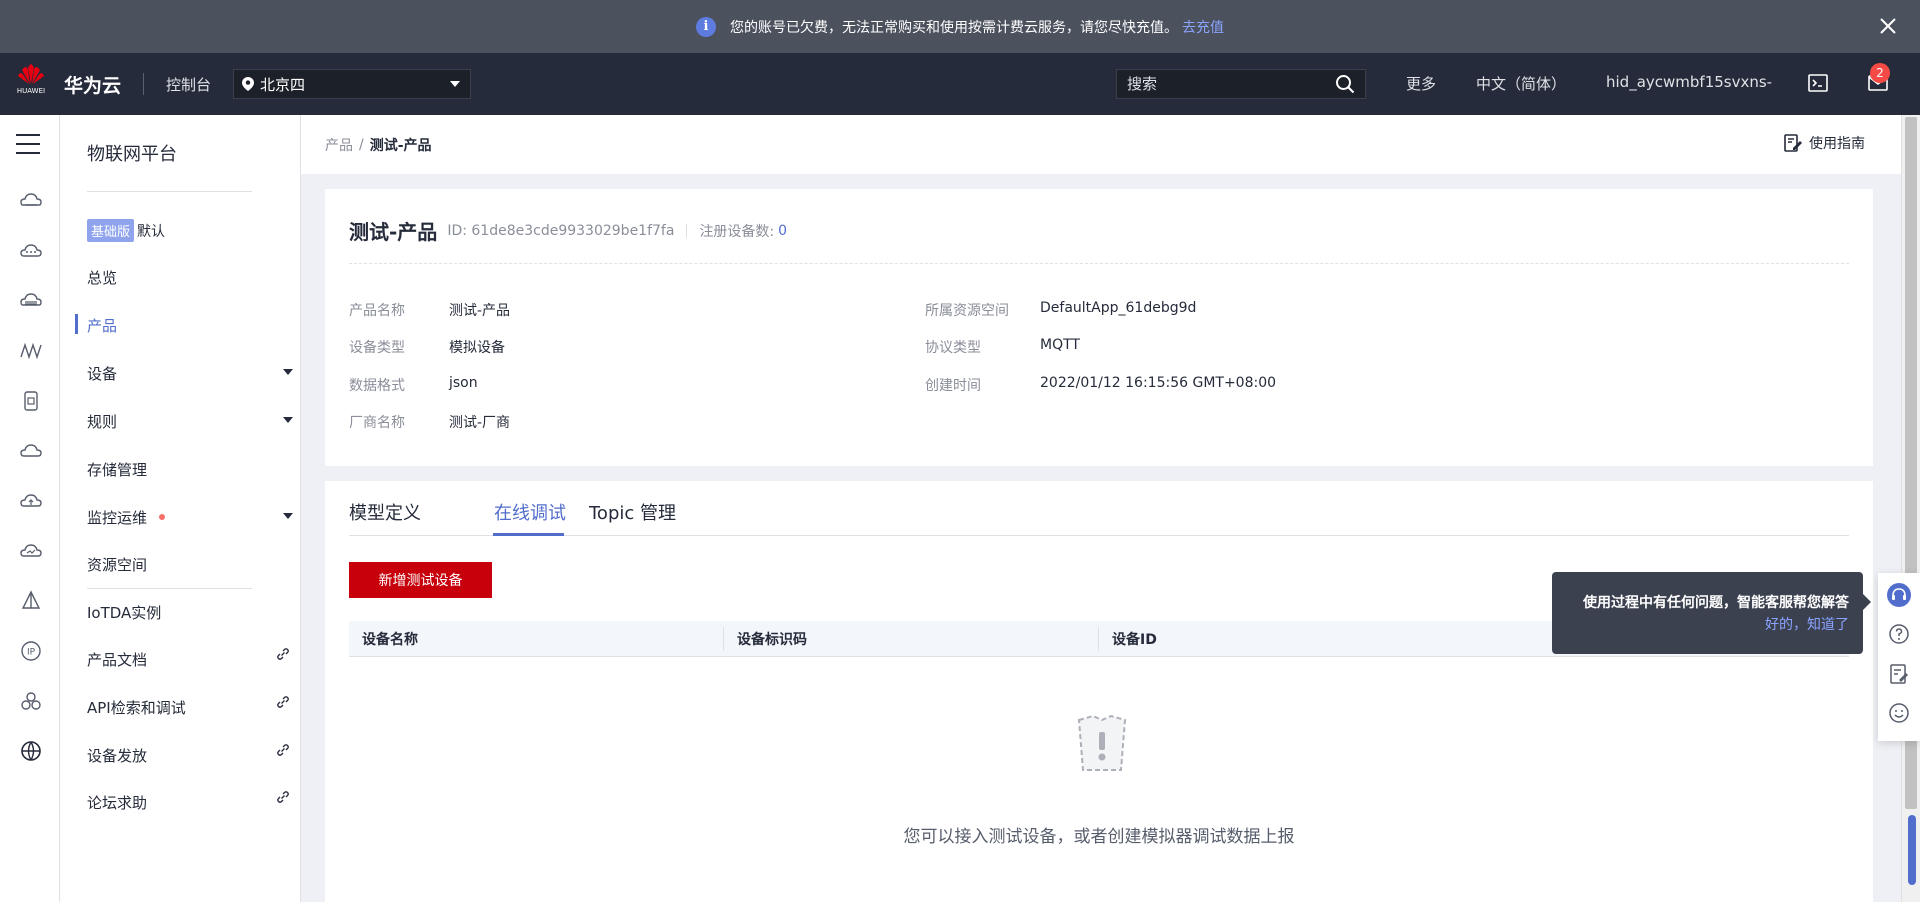 This screenshot has height=902, width=1920. What do you see at coordinates (31, 401) in the screenshot?
I see `device-icon` at bounding box center [31, 401].